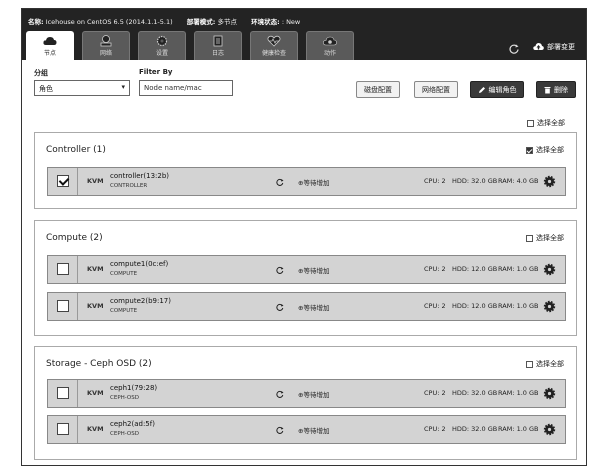 This screenshot has height=470, width=608. What do you see at coordinates (123, 87) in the screenshot?
I see `caret-down-icon: ▾` at bounding box center [123, 87].